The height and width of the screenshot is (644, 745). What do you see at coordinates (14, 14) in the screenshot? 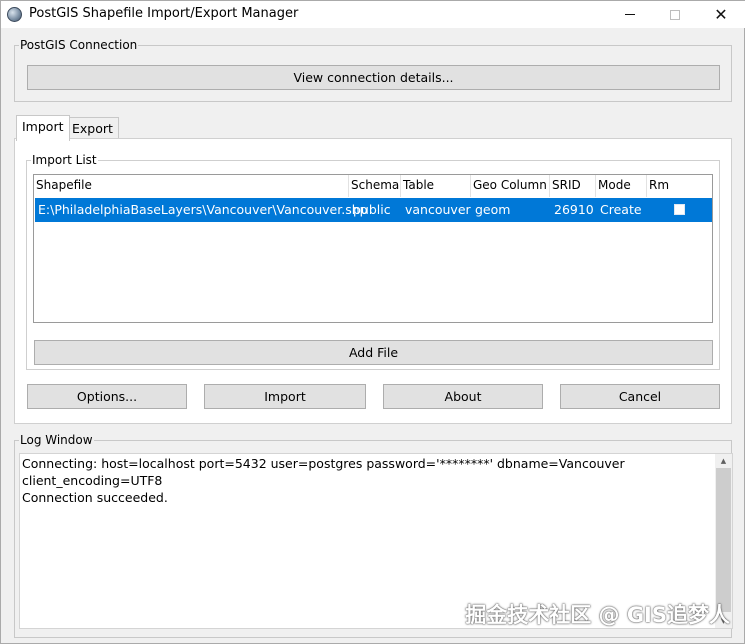
I see `postgis-app-icon` at bounding box center [14, 14].